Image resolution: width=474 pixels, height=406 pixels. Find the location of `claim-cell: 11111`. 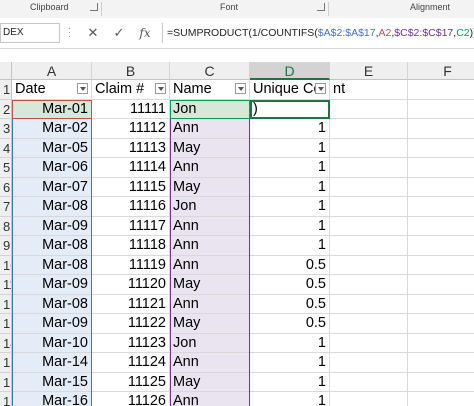

claim-cell: 11111 is located at coordinates (131, 109).